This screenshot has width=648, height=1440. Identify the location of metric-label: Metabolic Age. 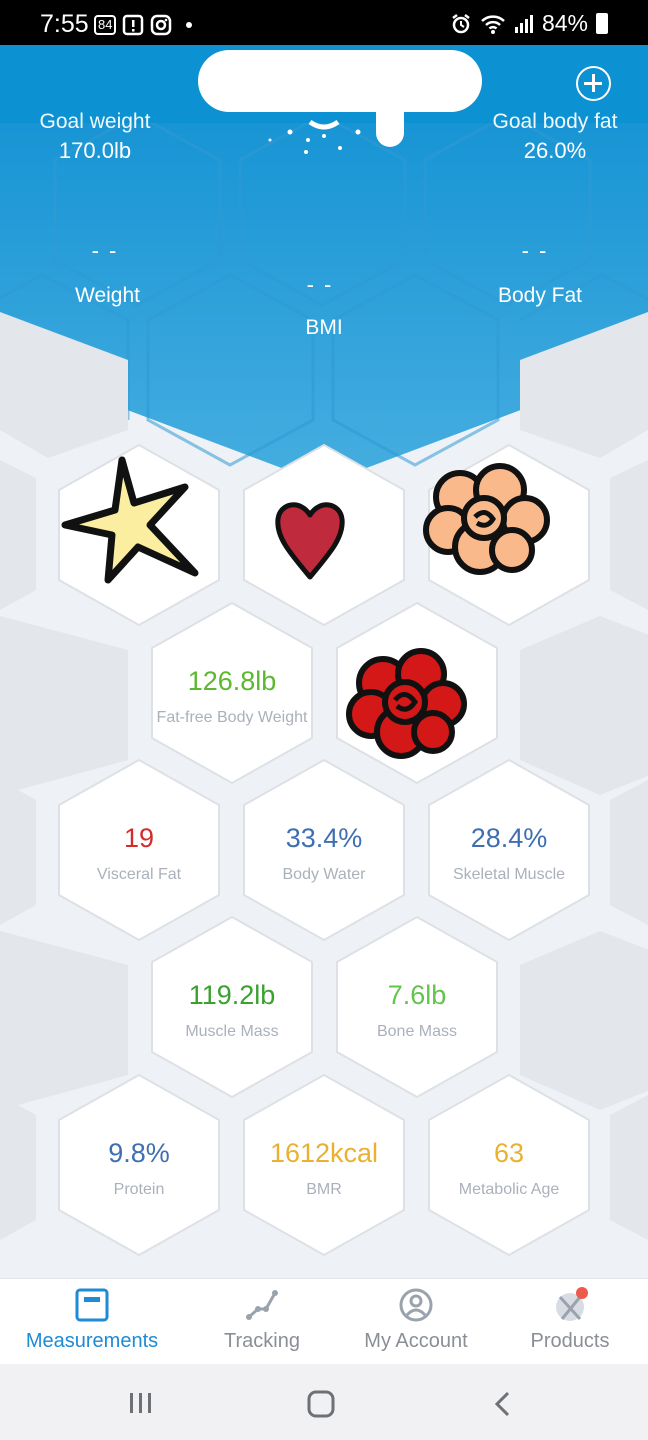
(509, 1189).